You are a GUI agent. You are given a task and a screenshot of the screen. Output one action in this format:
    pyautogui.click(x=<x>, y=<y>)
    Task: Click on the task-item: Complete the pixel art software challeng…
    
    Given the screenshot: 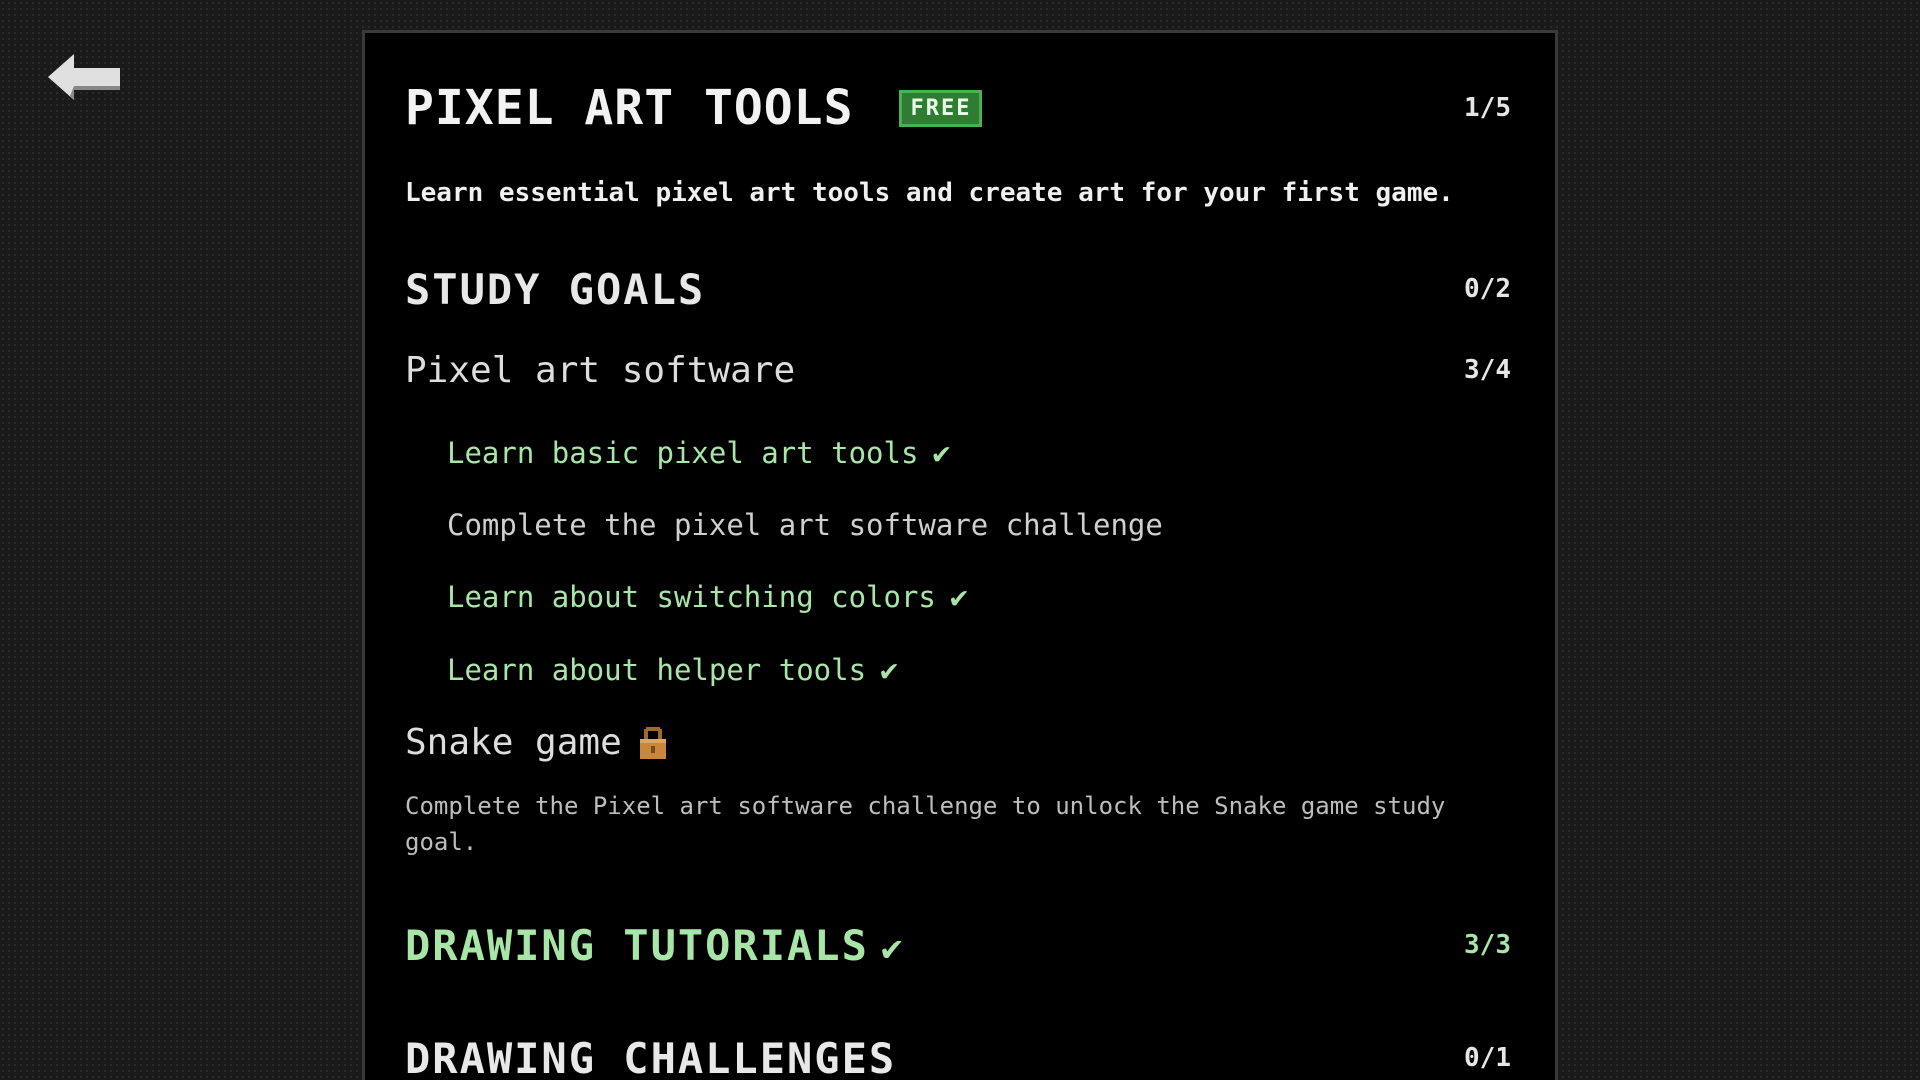 What is the action you would take?
    pyautogui.click(x=979, y=525)
    